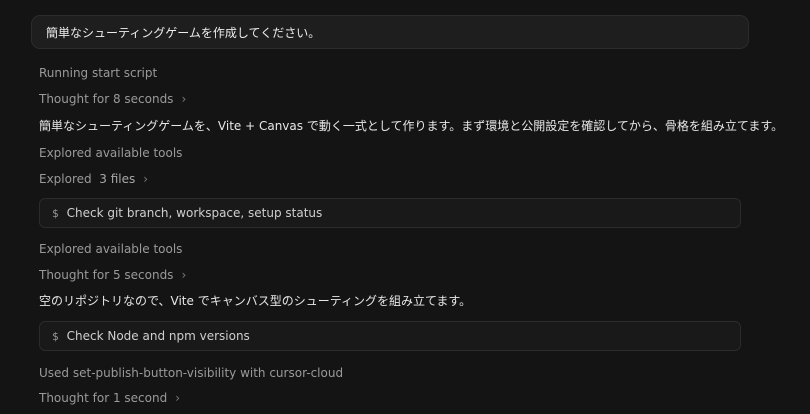 The height and width of the screenshot is (414, 810). What do you see at coordinates (106, 275) in the screenshot?
I see `thought-text: Thought for 5 seconds` at bounding box center [106, 275].